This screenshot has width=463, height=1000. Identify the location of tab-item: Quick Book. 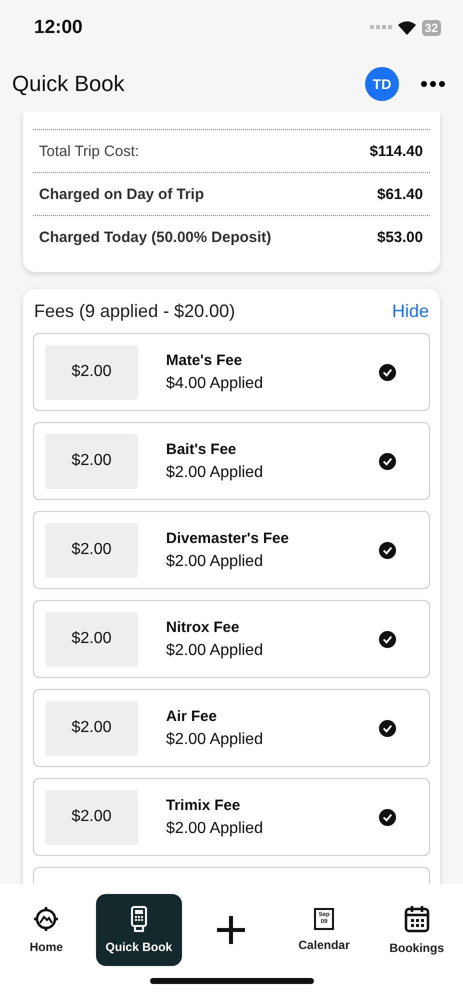
(139, 930).